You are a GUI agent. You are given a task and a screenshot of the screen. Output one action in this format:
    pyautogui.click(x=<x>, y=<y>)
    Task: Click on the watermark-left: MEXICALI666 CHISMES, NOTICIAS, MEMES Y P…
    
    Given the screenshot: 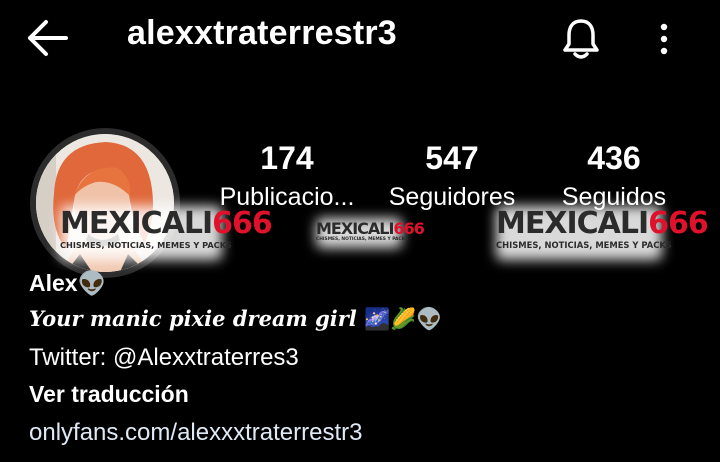 What is the action you would take?
    pyautogui.click(x=166, y=233)
    